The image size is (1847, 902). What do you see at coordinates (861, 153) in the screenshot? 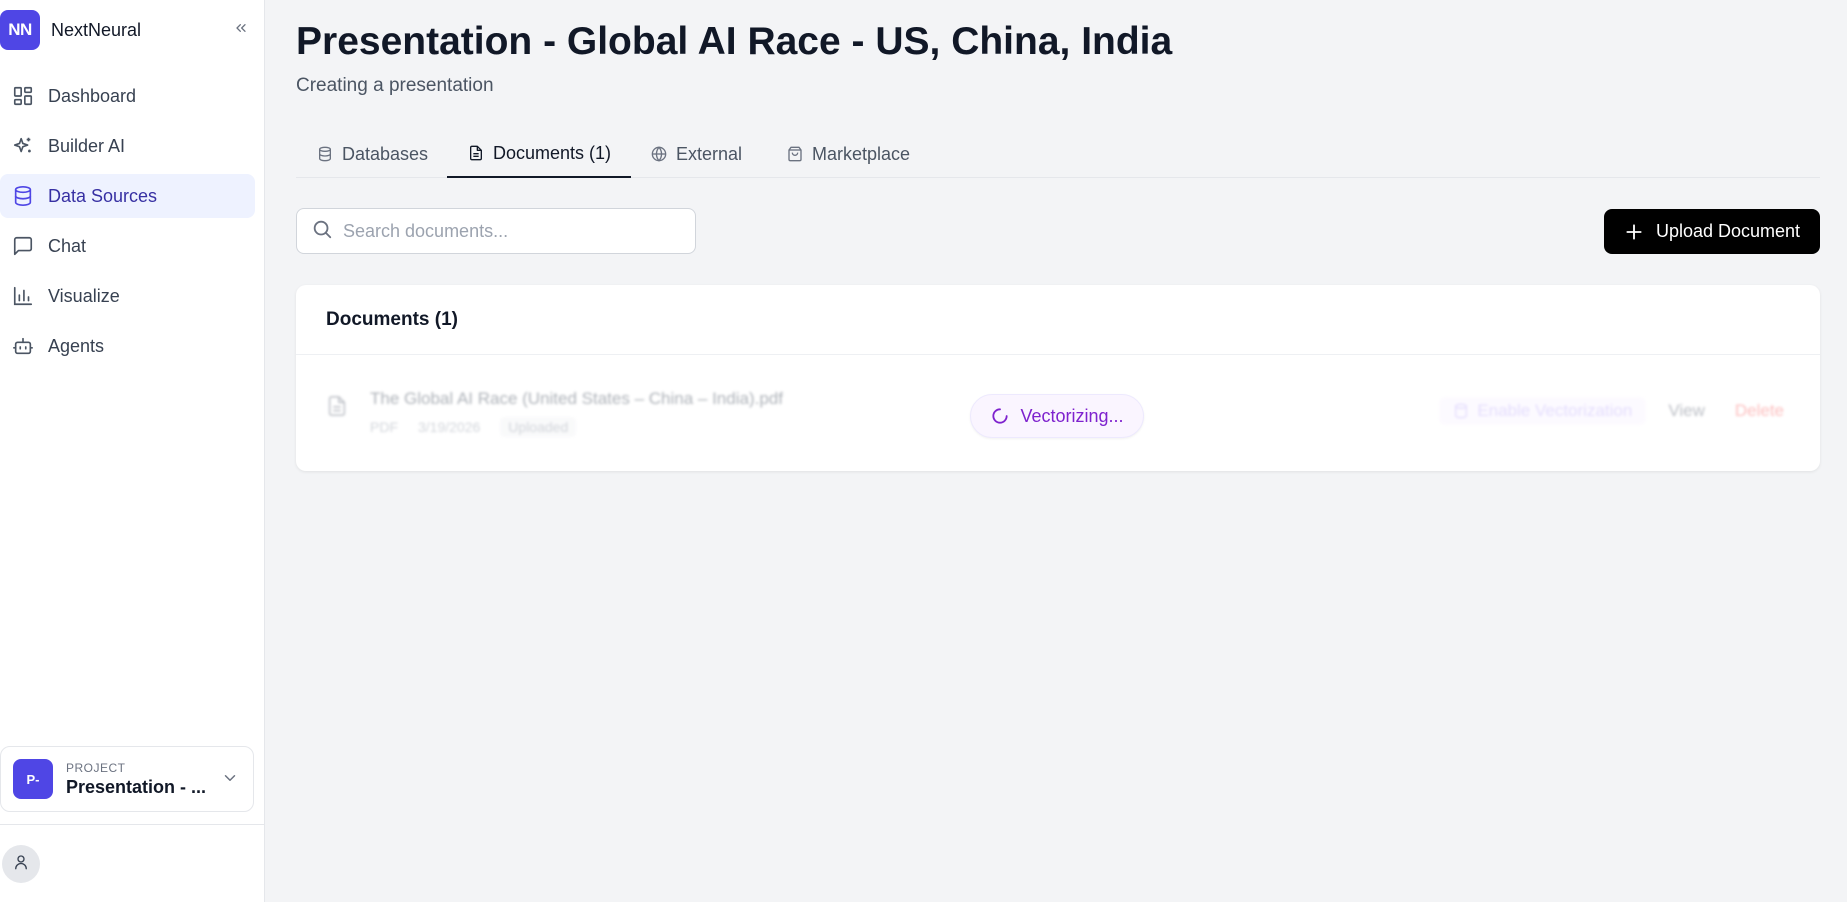
I see `tab-label: Marketplace` at bounding box center [861, 153].